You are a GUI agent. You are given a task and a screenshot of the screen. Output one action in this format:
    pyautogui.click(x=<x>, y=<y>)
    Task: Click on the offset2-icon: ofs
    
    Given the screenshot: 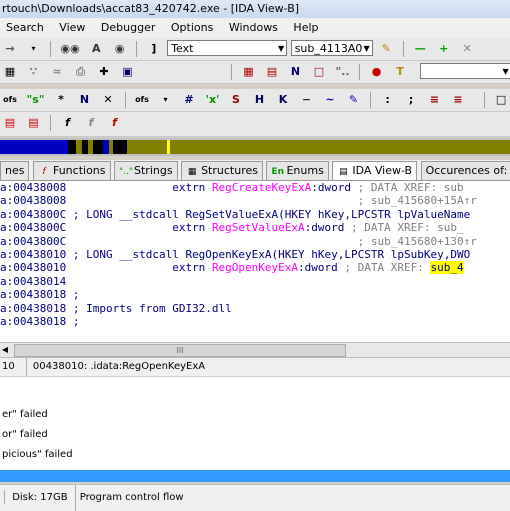 What is the action you would take?
    pyautogui.click(x=142, y=100)
    